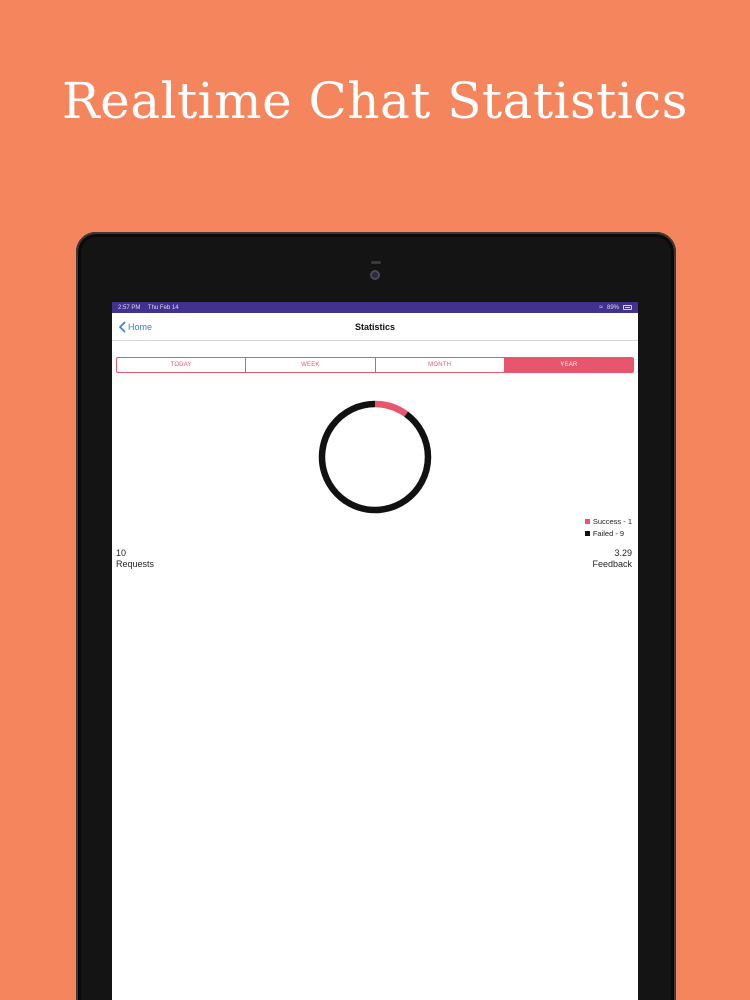 Image resolution: width=750 pixels, height=1000 pixels. I want to click on status-date: Thu Feb 14, so click(163, 307).